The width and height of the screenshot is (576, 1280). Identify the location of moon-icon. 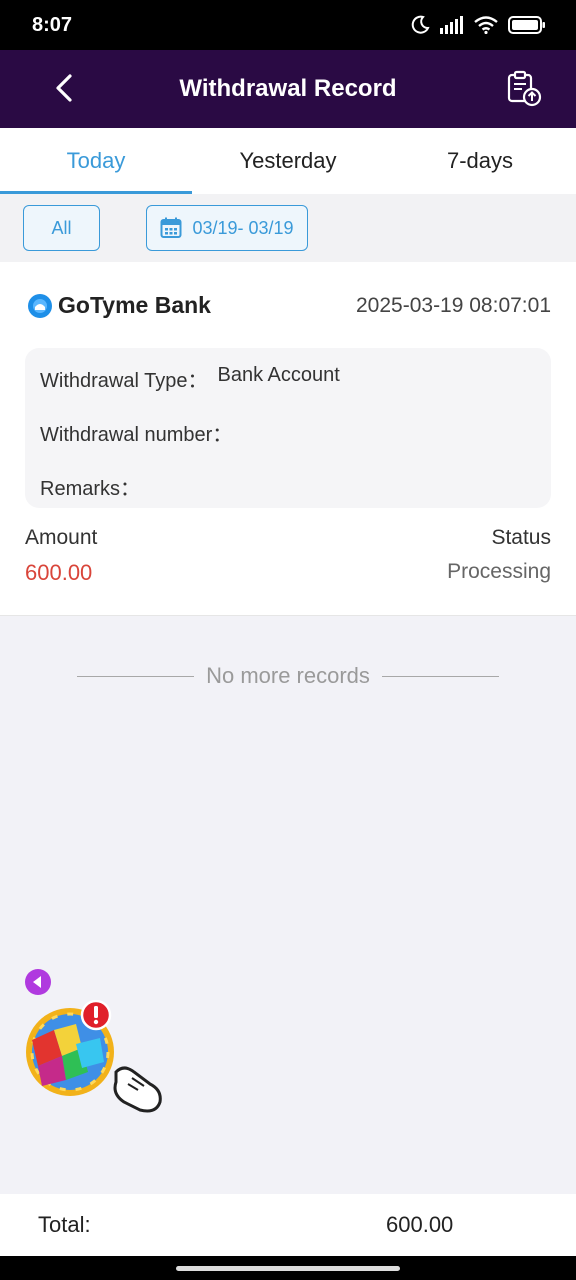
(420, 24).